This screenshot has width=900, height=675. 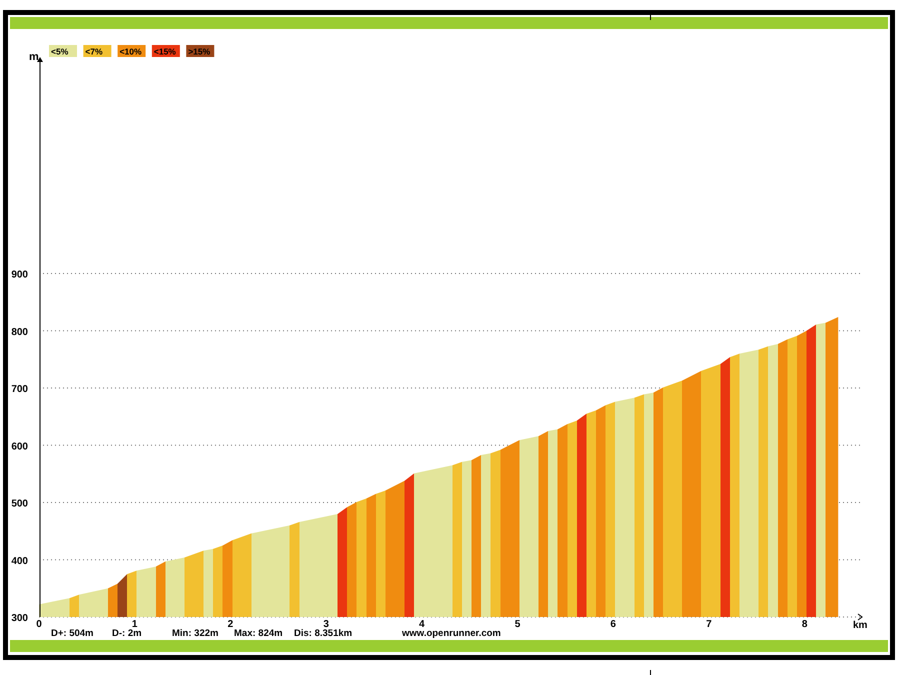 I want to click on y-tick-label: 300, so click(x=19, y=618).